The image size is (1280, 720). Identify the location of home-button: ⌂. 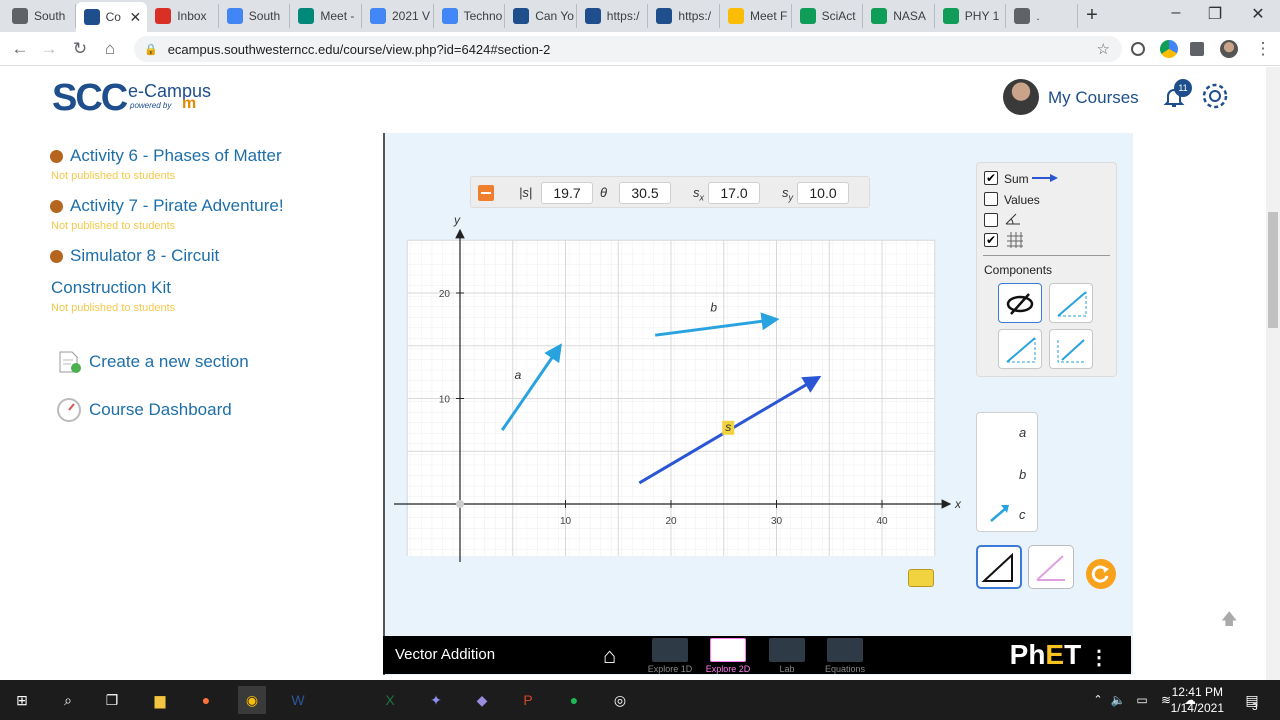
(110, 49).